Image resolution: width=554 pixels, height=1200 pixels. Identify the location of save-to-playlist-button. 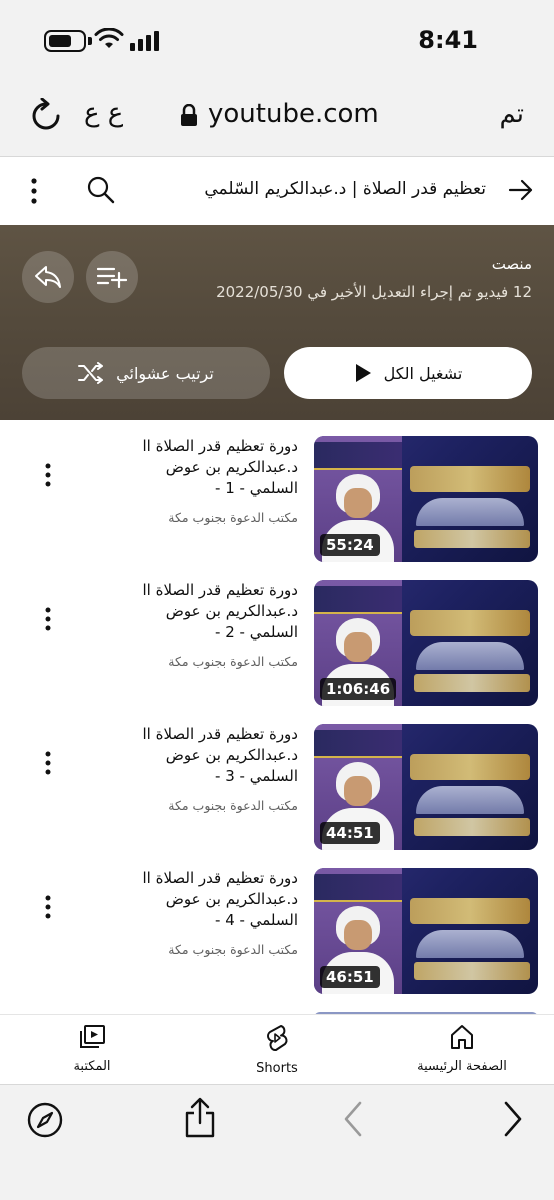
(112, 277).